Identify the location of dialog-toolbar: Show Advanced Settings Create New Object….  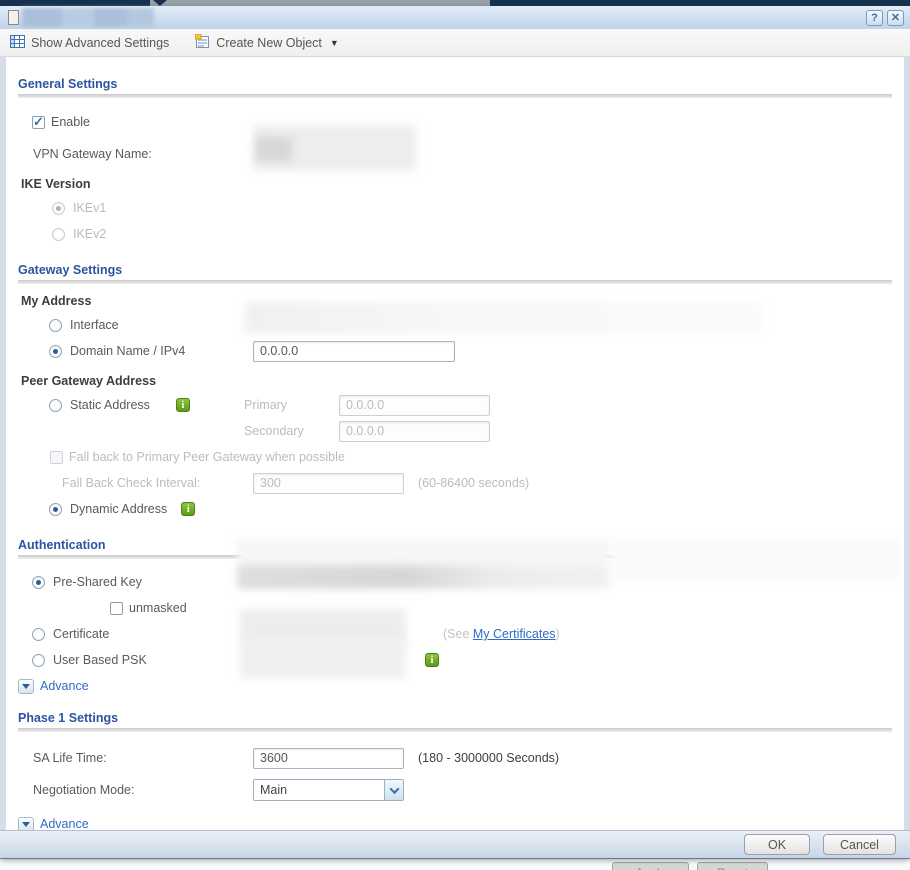
(455, 43).